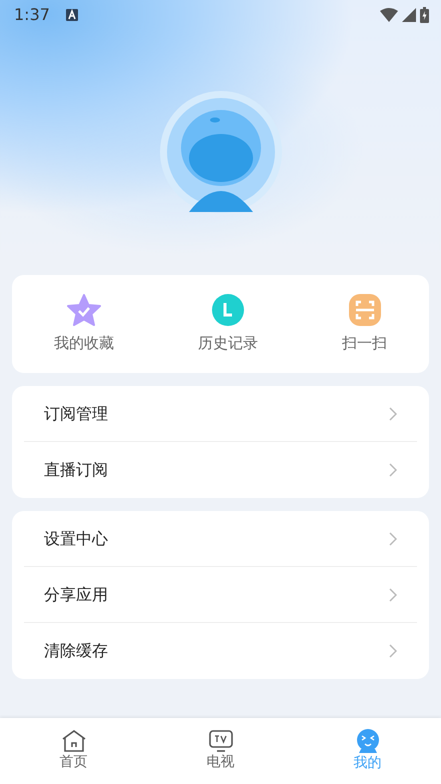  I want to click on status-time: 1:37, so click(32, 15).